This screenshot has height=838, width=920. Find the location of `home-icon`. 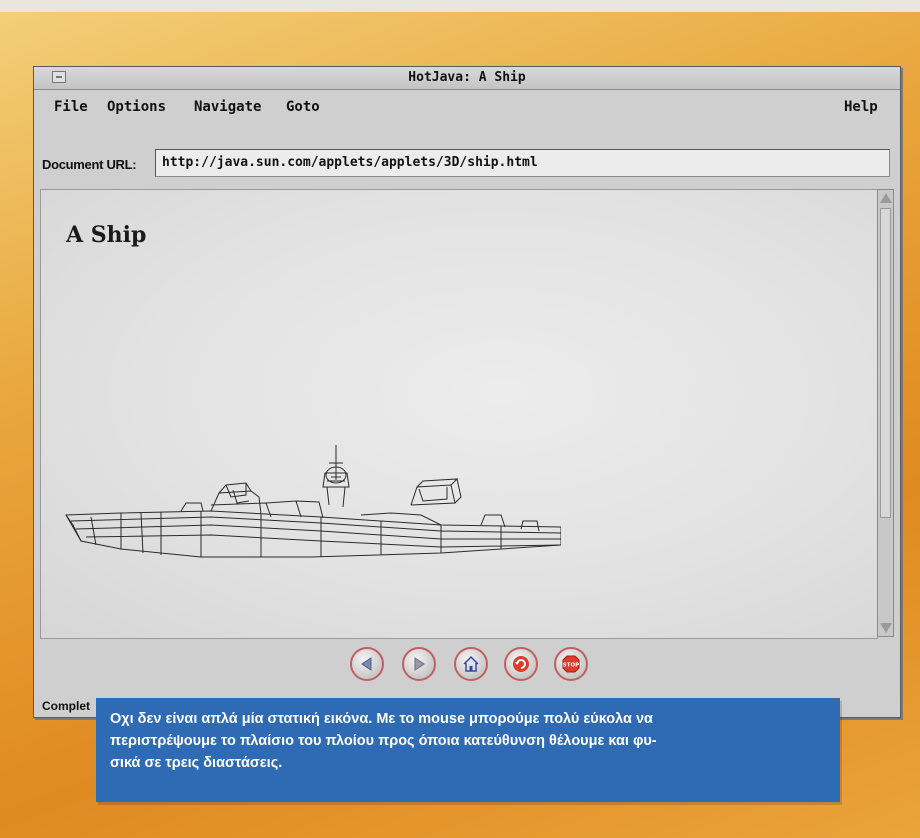

home-icon is located at coordinates (471, 663).